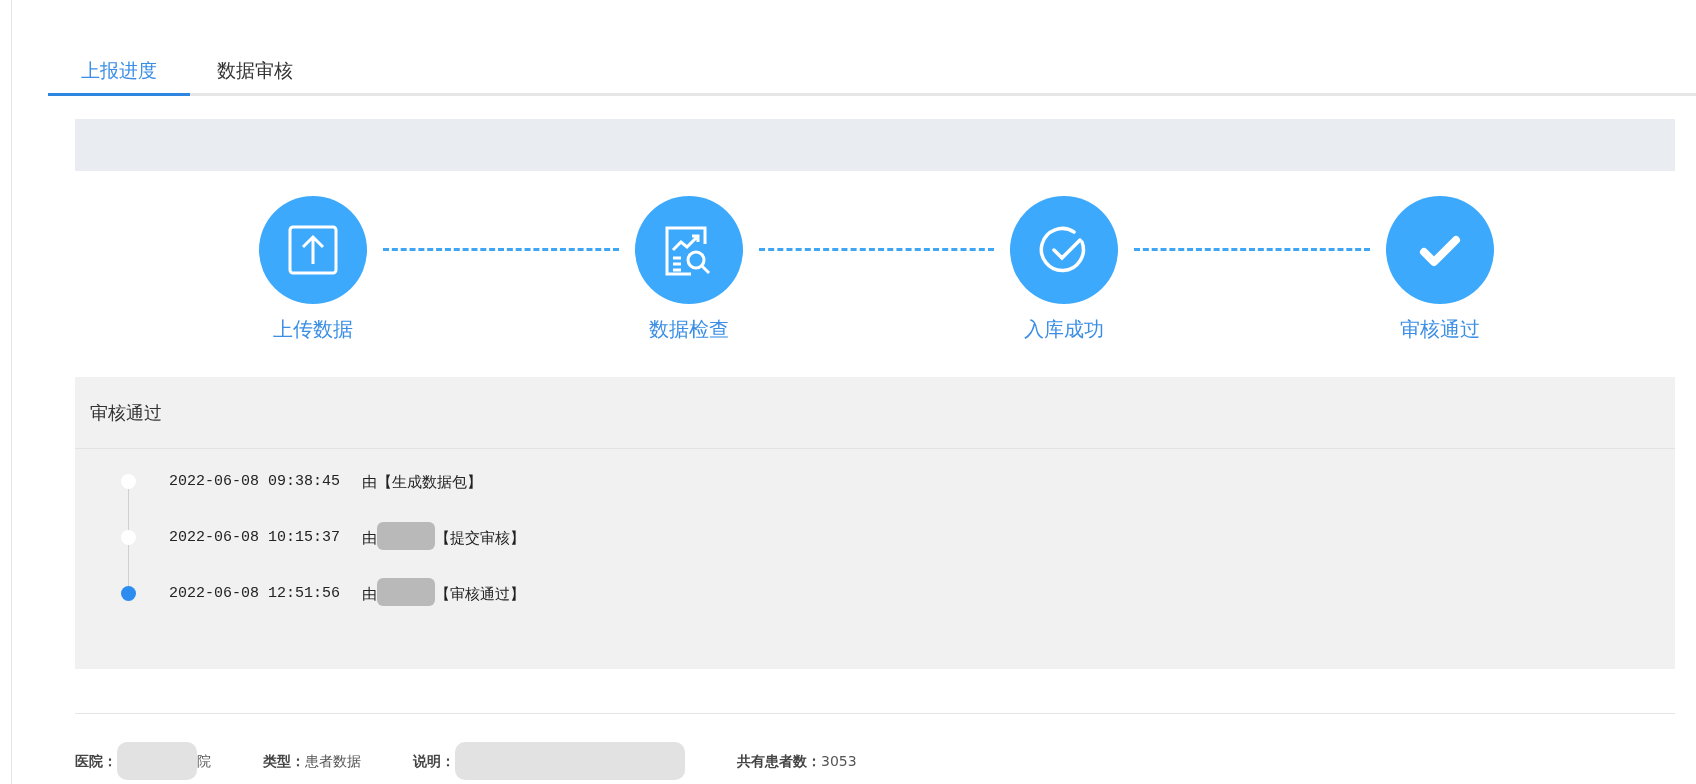  What do you see at coordinates (126, 413) in the screenshot?
I see `panel-title: 审核通过` at bounding box center [126, 413].